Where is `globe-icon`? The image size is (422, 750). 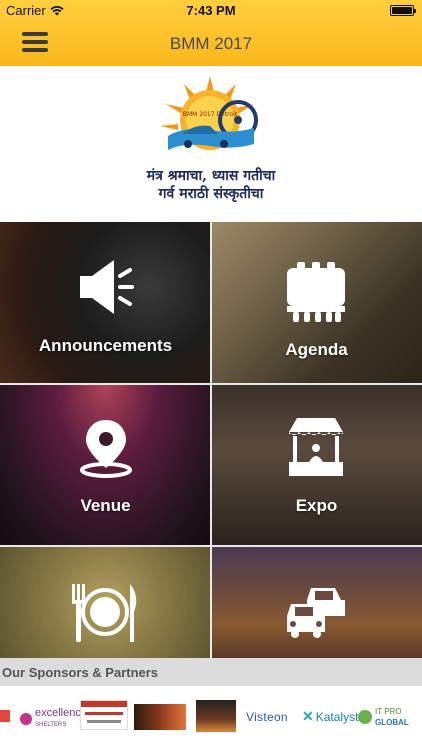 globe-icon is located at coordinates (365, 717).